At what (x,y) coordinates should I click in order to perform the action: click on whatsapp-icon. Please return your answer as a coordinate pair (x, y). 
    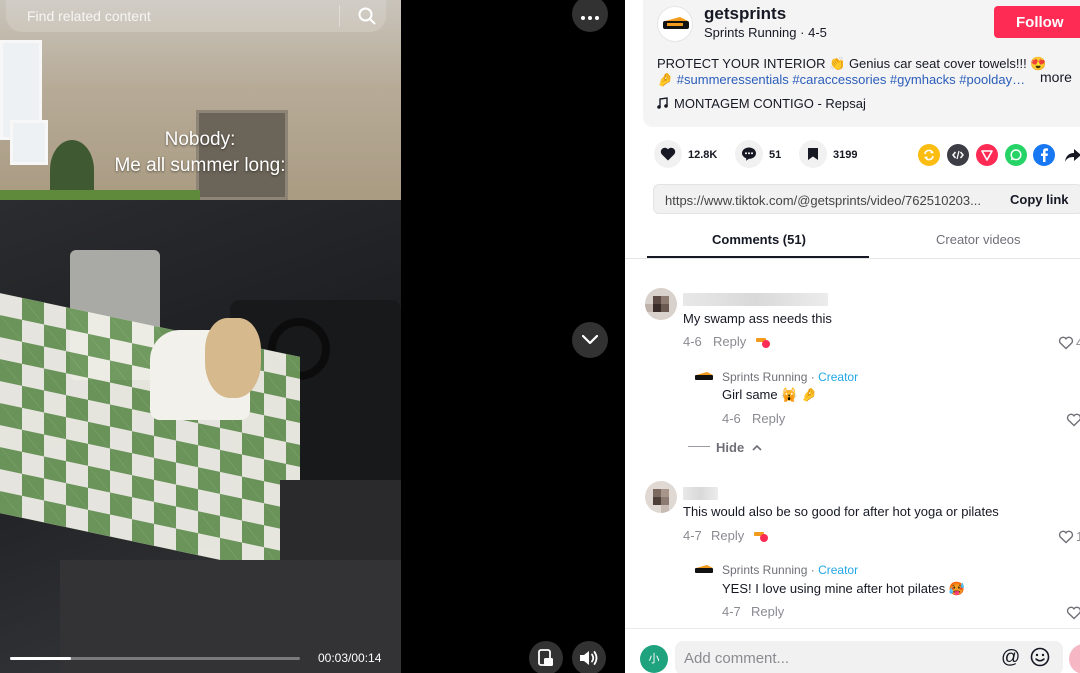
    Looking at the image, I should click on (1016, 155).